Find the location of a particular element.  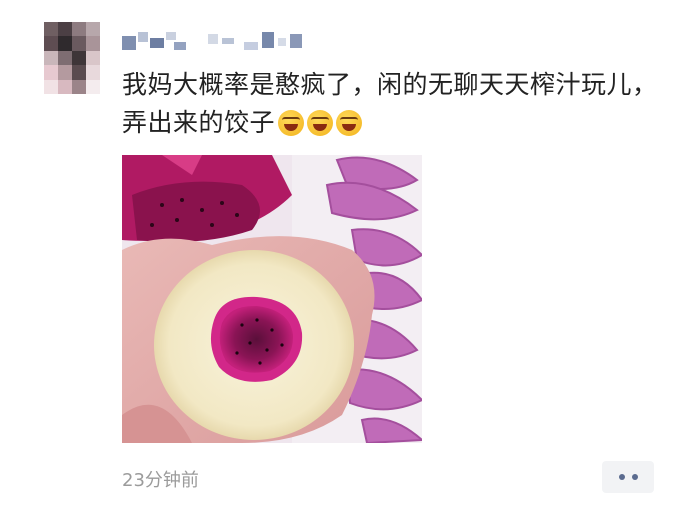

post-text: 我妈大概率是憨疯了，闲的无聊天天榨汁玩儿，弄出来的饺子 is located at coordinates (392, 104).